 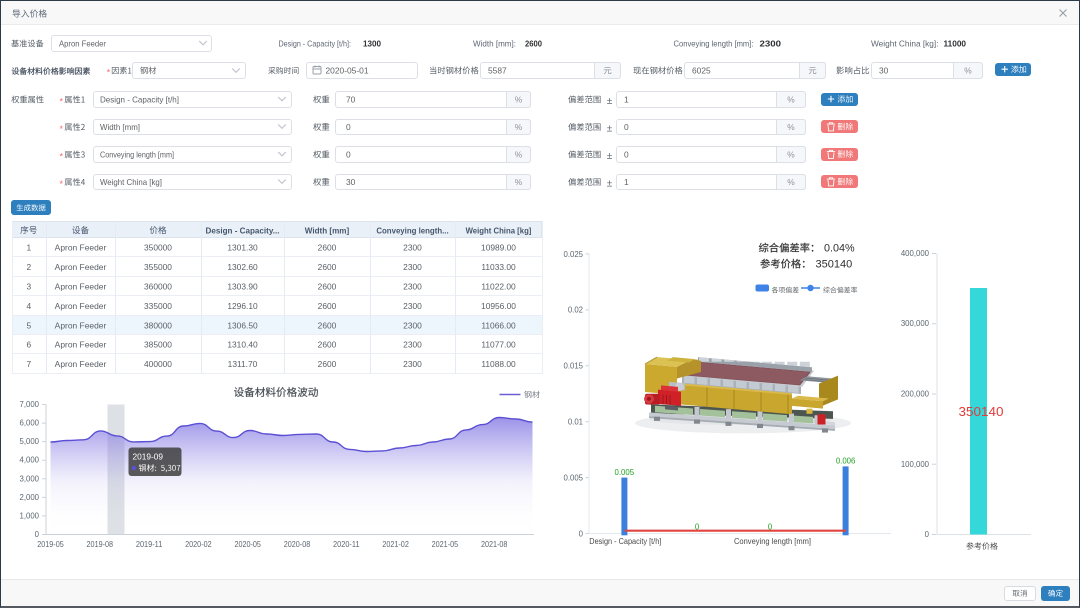 I want to click on svg-text: 1,000, so click(x=29, y=515).